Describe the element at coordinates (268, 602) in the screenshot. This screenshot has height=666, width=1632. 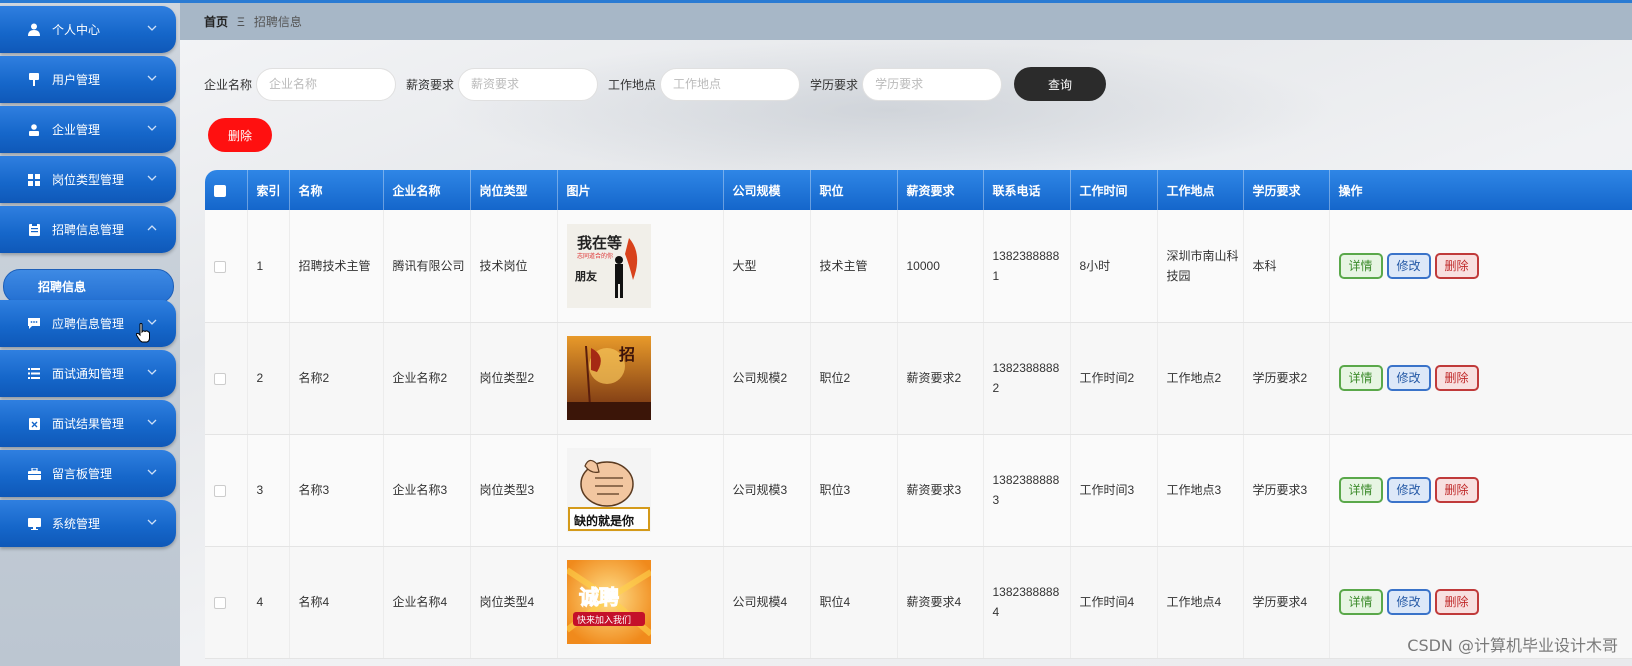
I see `index-cell: 4` at that location.